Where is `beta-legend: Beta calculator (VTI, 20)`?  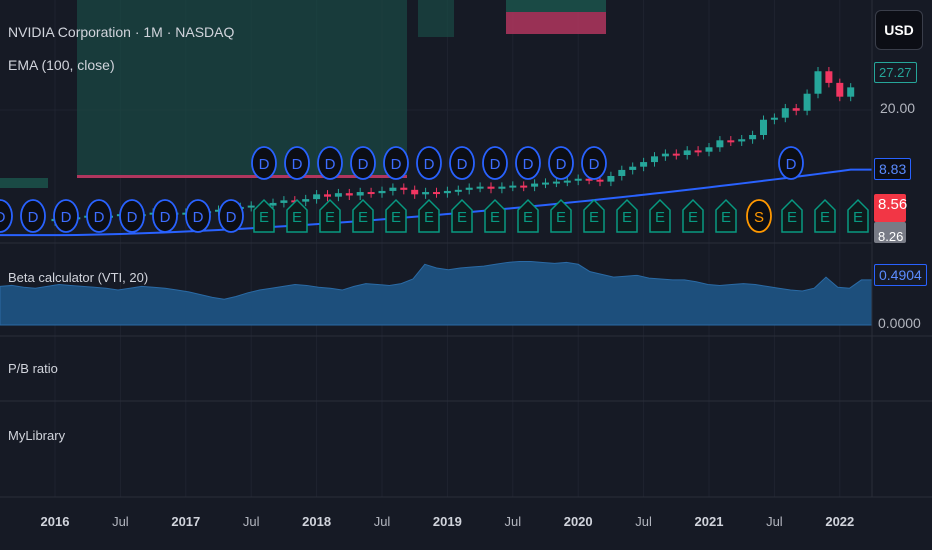
beta-legend: Beta calculator (VTI, 20) is located at coordinates (78, 277).